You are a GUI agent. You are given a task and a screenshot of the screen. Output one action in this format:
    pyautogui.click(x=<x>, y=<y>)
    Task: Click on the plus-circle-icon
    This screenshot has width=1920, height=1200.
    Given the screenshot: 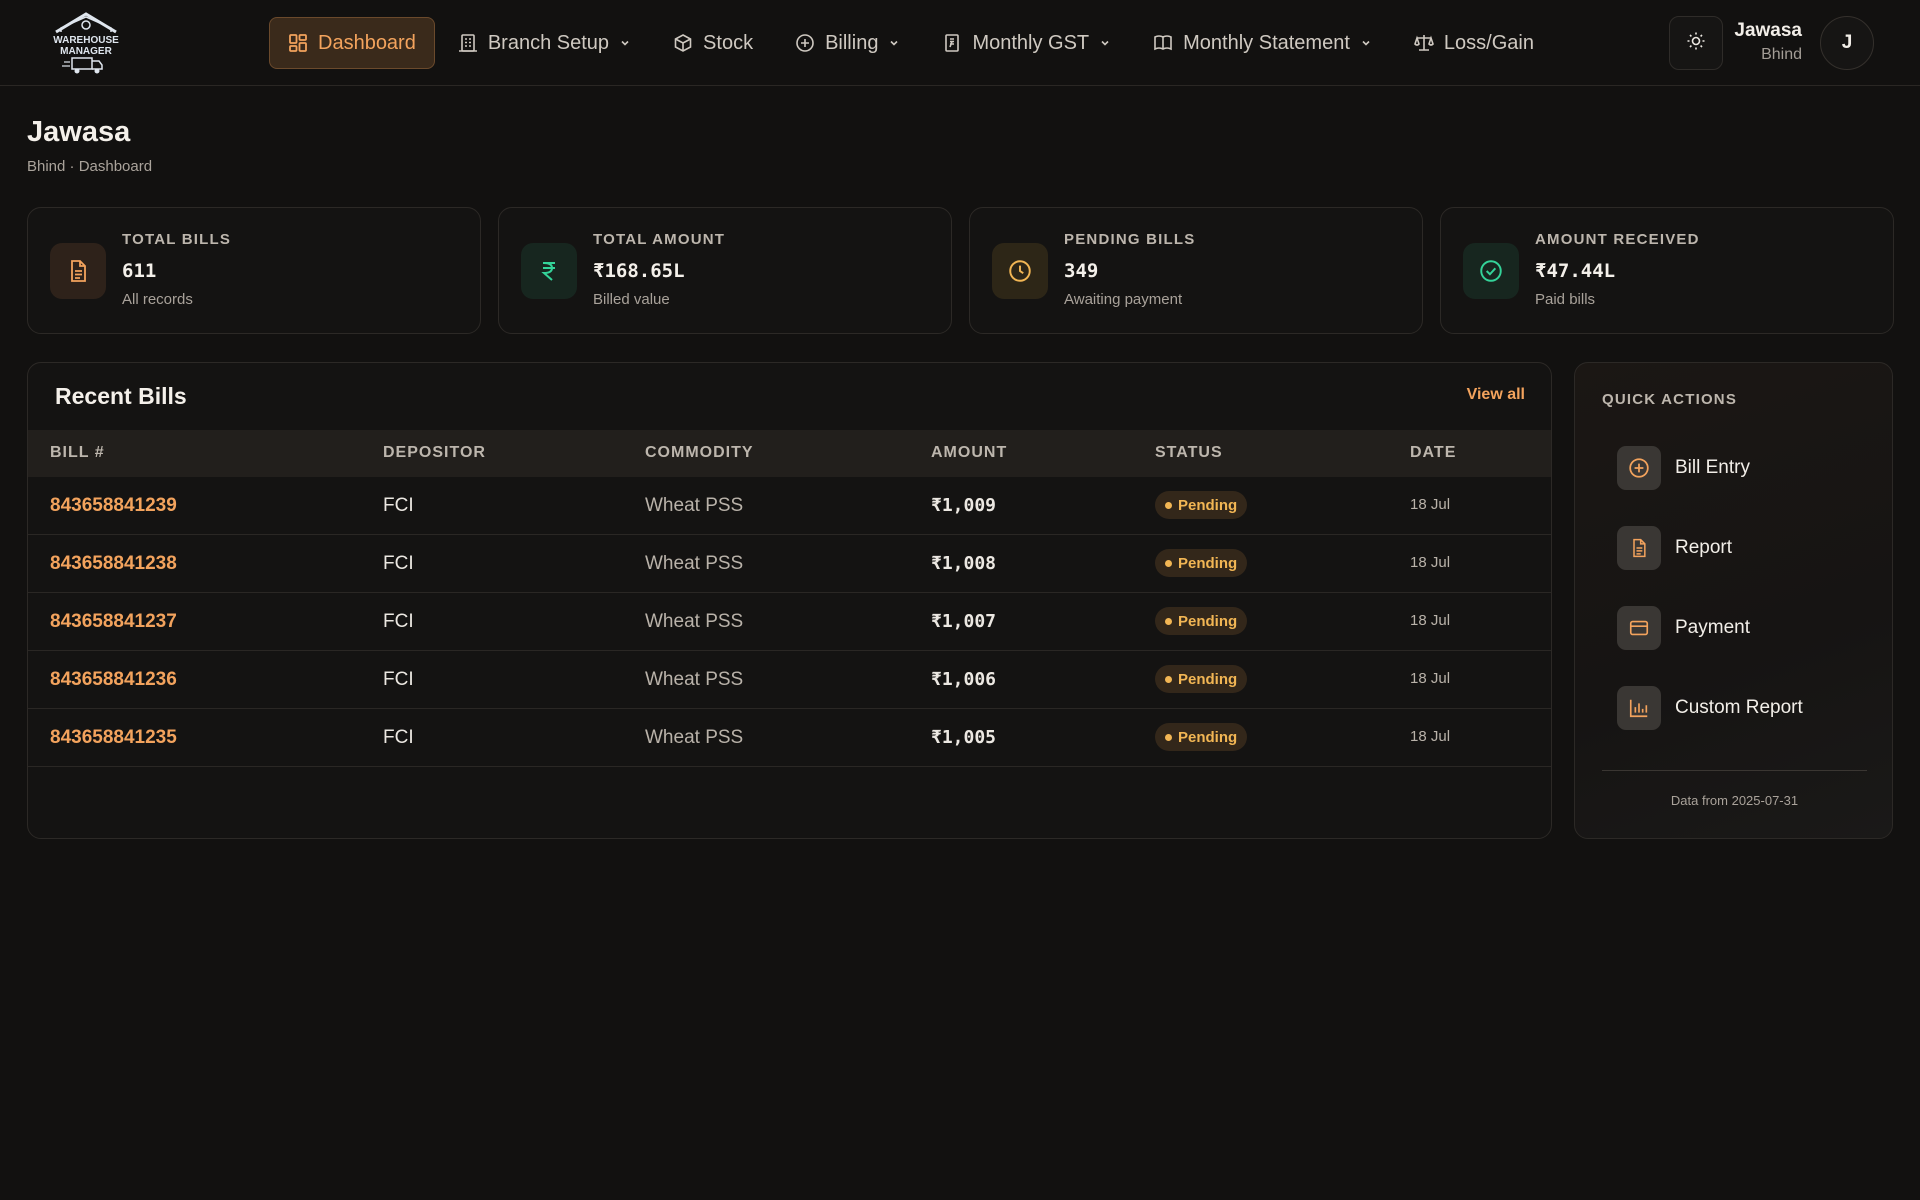 What is the action you would take?
    pyautogui.click(x=1639, y=468)
    